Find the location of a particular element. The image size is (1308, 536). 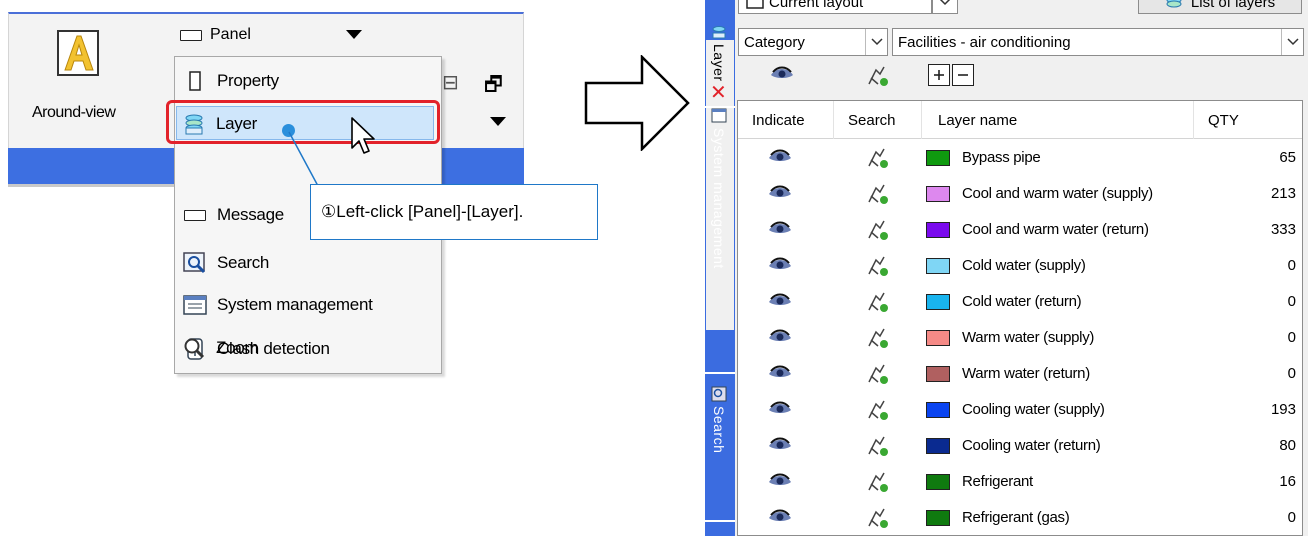

search-tab-icon is located at coordinates (719, 394).